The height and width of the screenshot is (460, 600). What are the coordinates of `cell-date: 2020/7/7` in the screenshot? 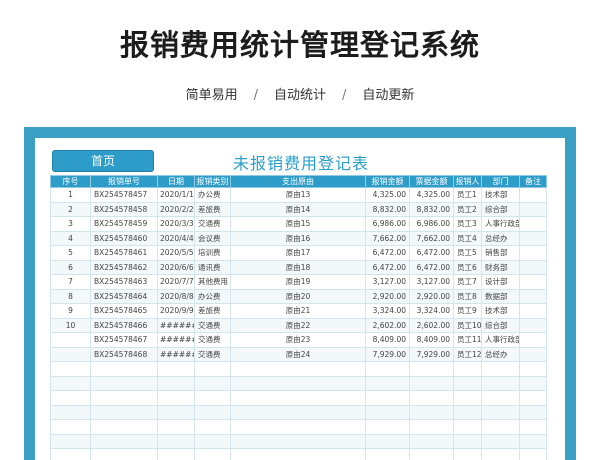 It's located at (176, 282).